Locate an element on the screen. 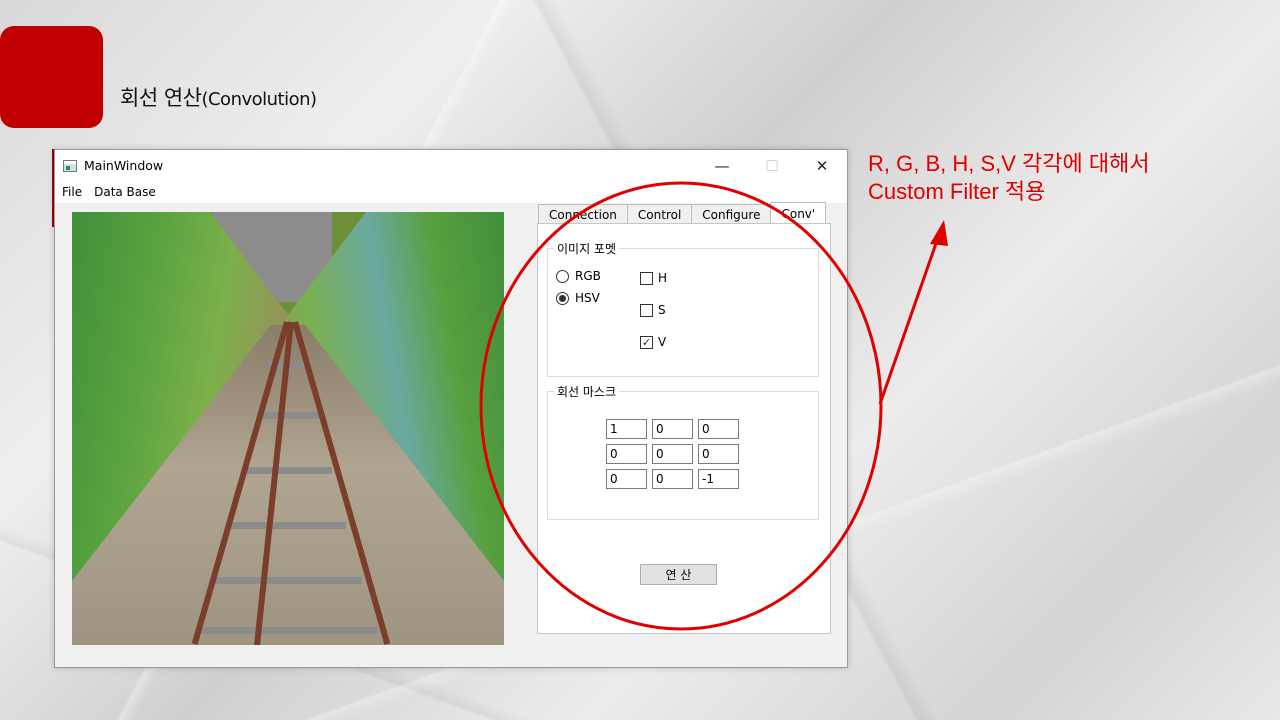 Image resolution: width=1280 pixels, height=720 pixels. annotation-line-1: R, G, B, H, S,V 각각에 대해서 is located at coordinates (1009, 163).